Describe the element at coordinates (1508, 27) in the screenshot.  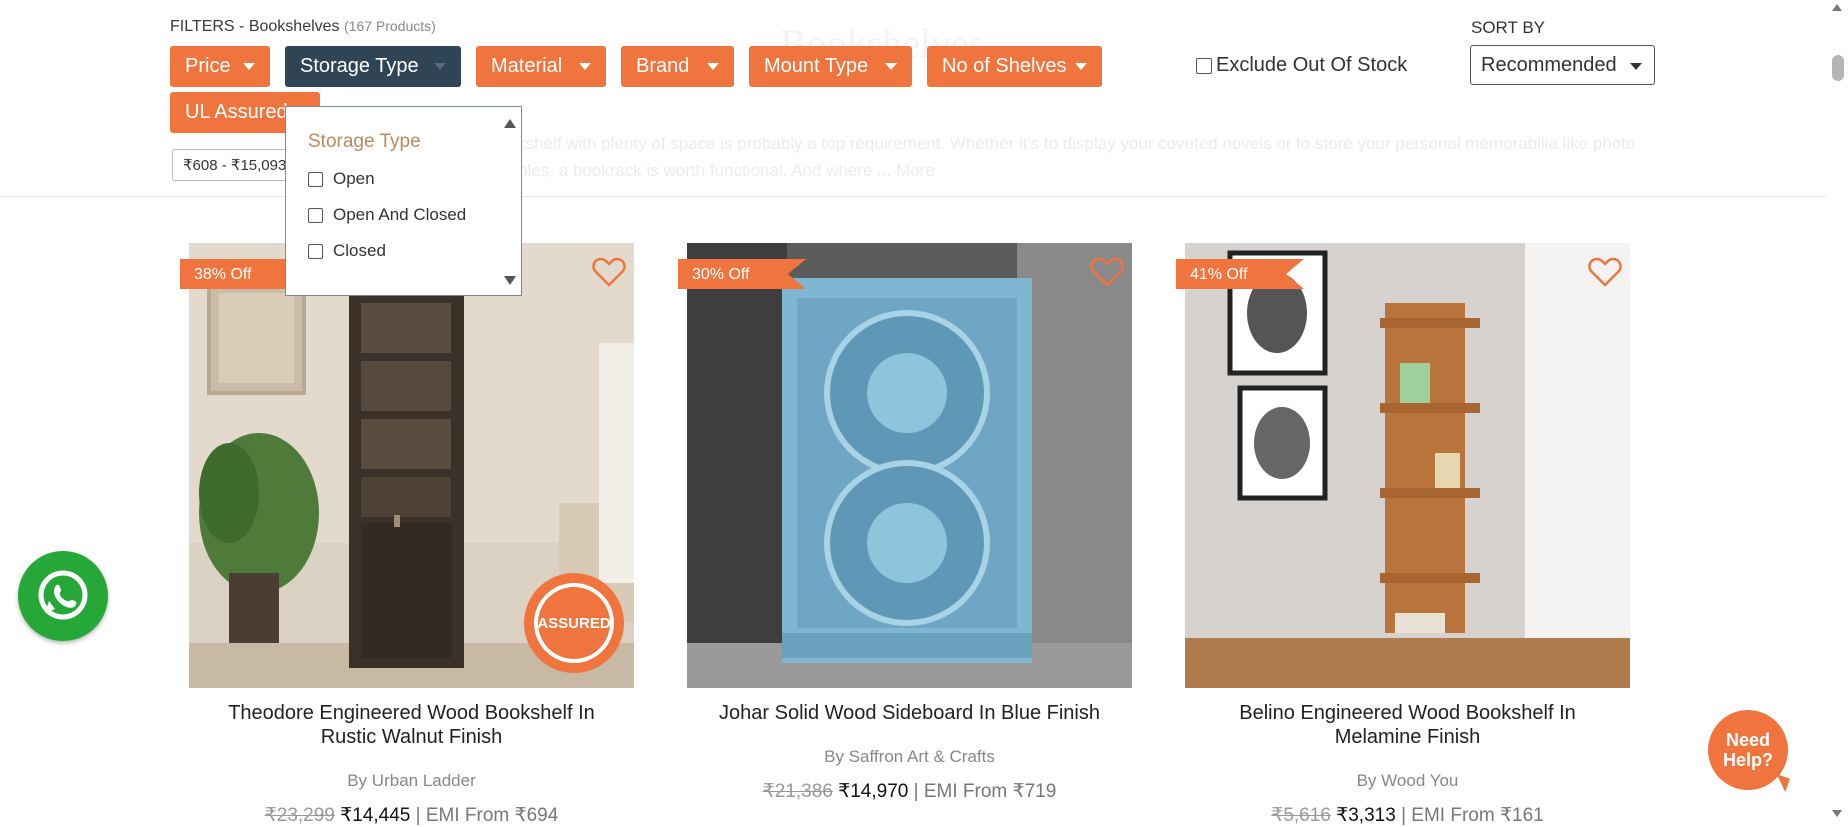
I see `sort-by-label: SORT BY` at that location.